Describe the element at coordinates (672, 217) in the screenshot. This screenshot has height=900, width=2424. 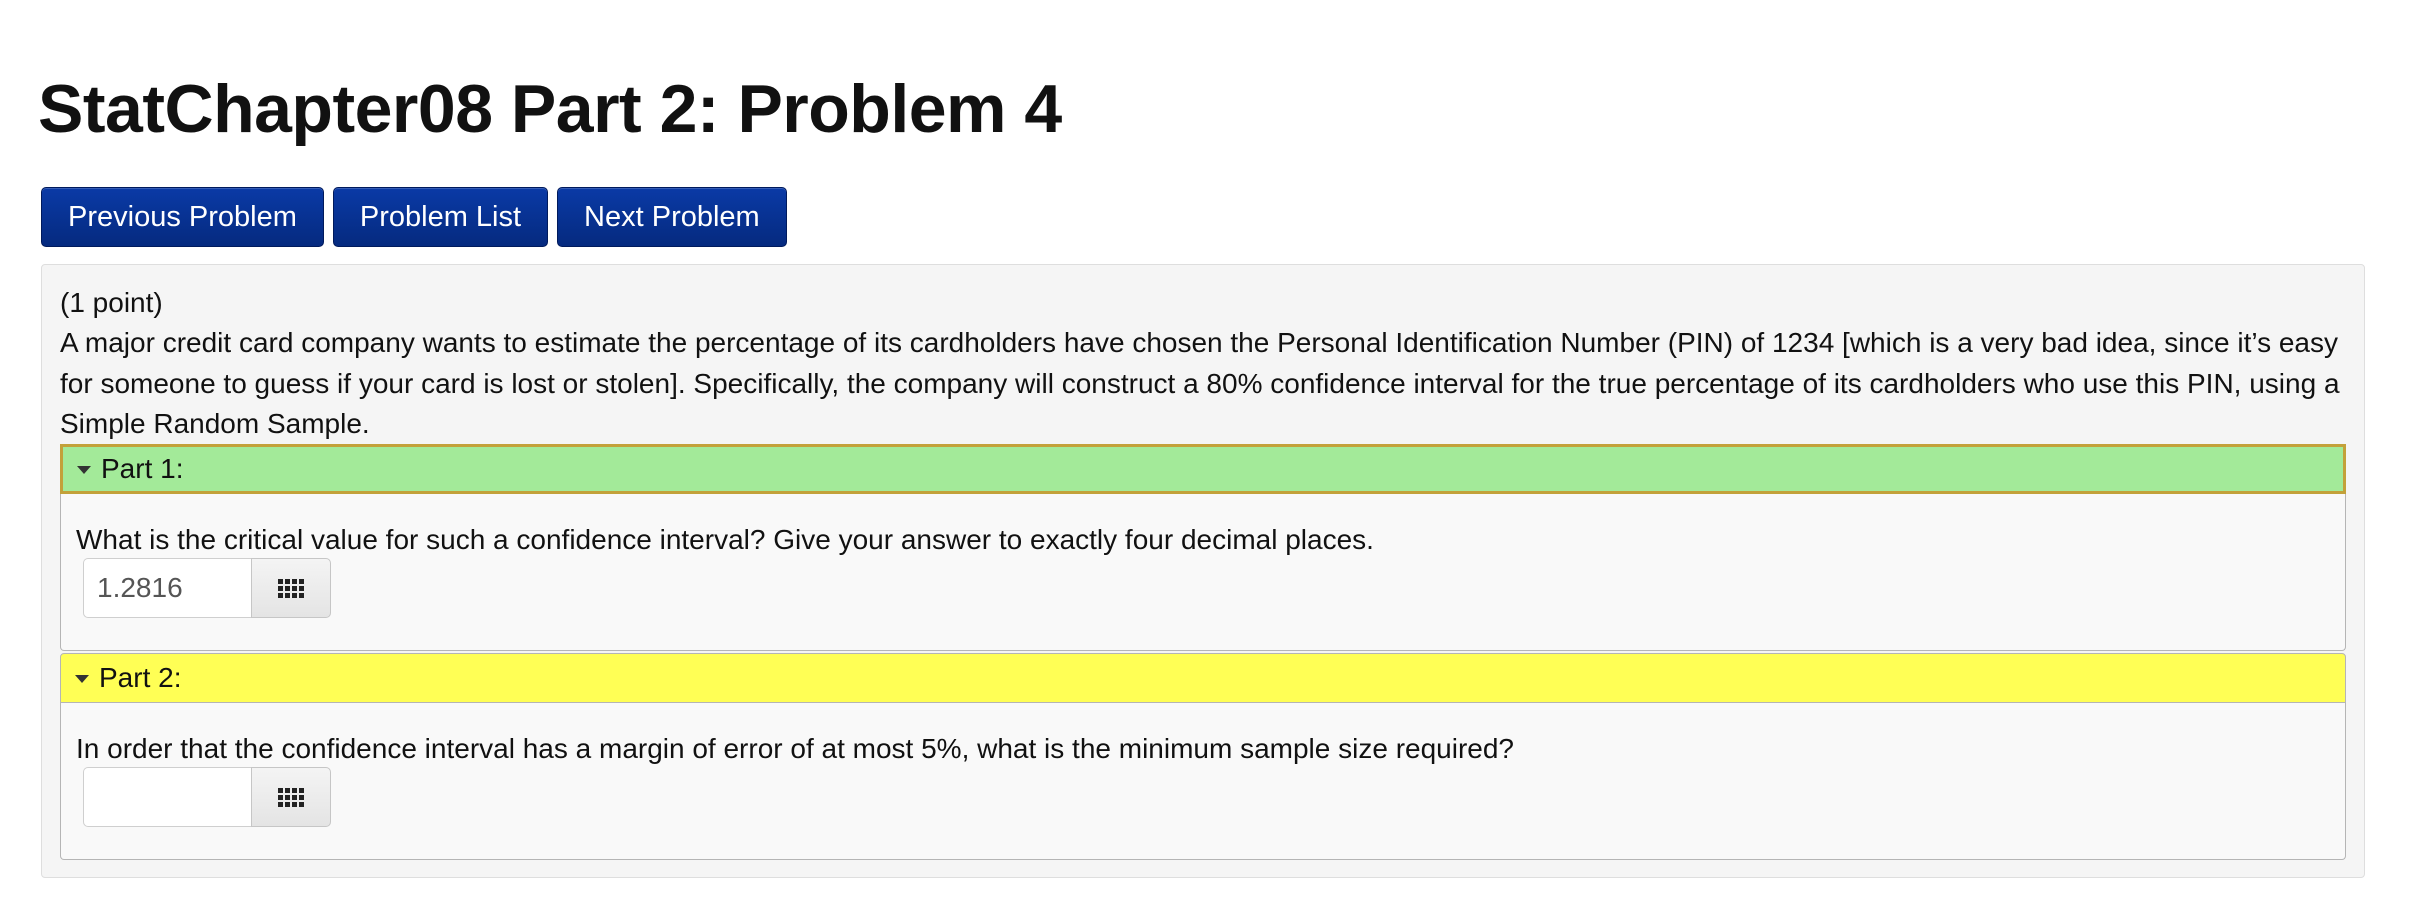
I see `next-problem-button: Next Problem` at that location.